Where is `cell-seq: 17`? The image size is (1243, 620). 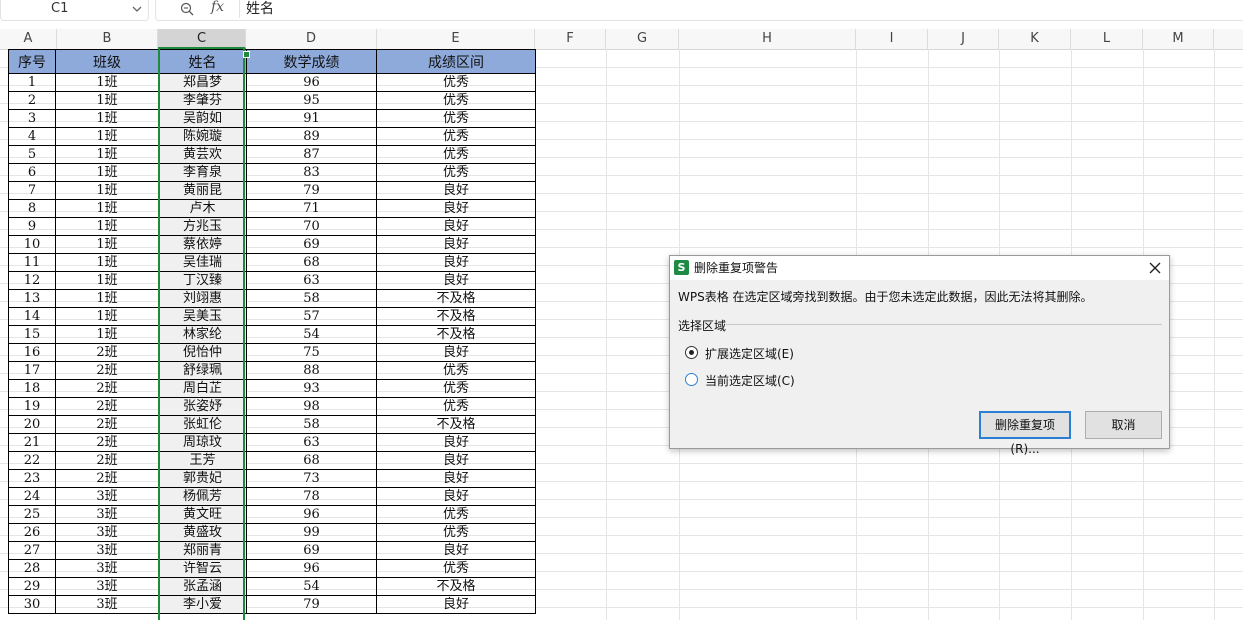 cell-seq: 17 is located at coordinates (32, 370).